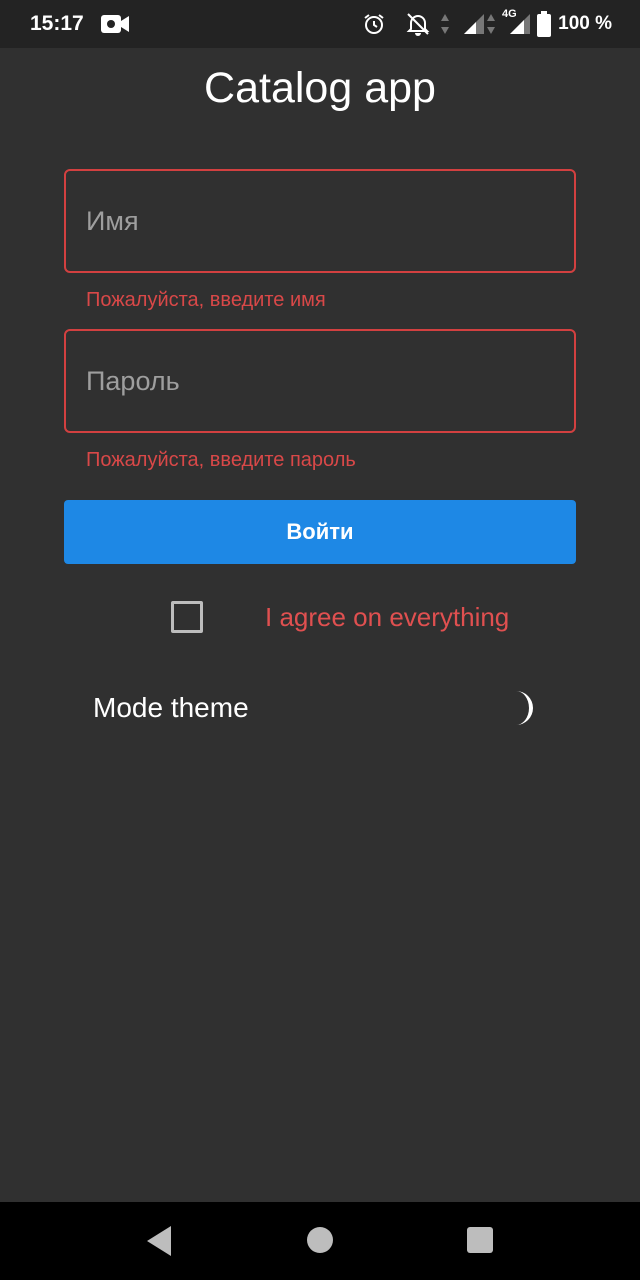  I want to click on theme-row: Mode theme, so click(320, 710).